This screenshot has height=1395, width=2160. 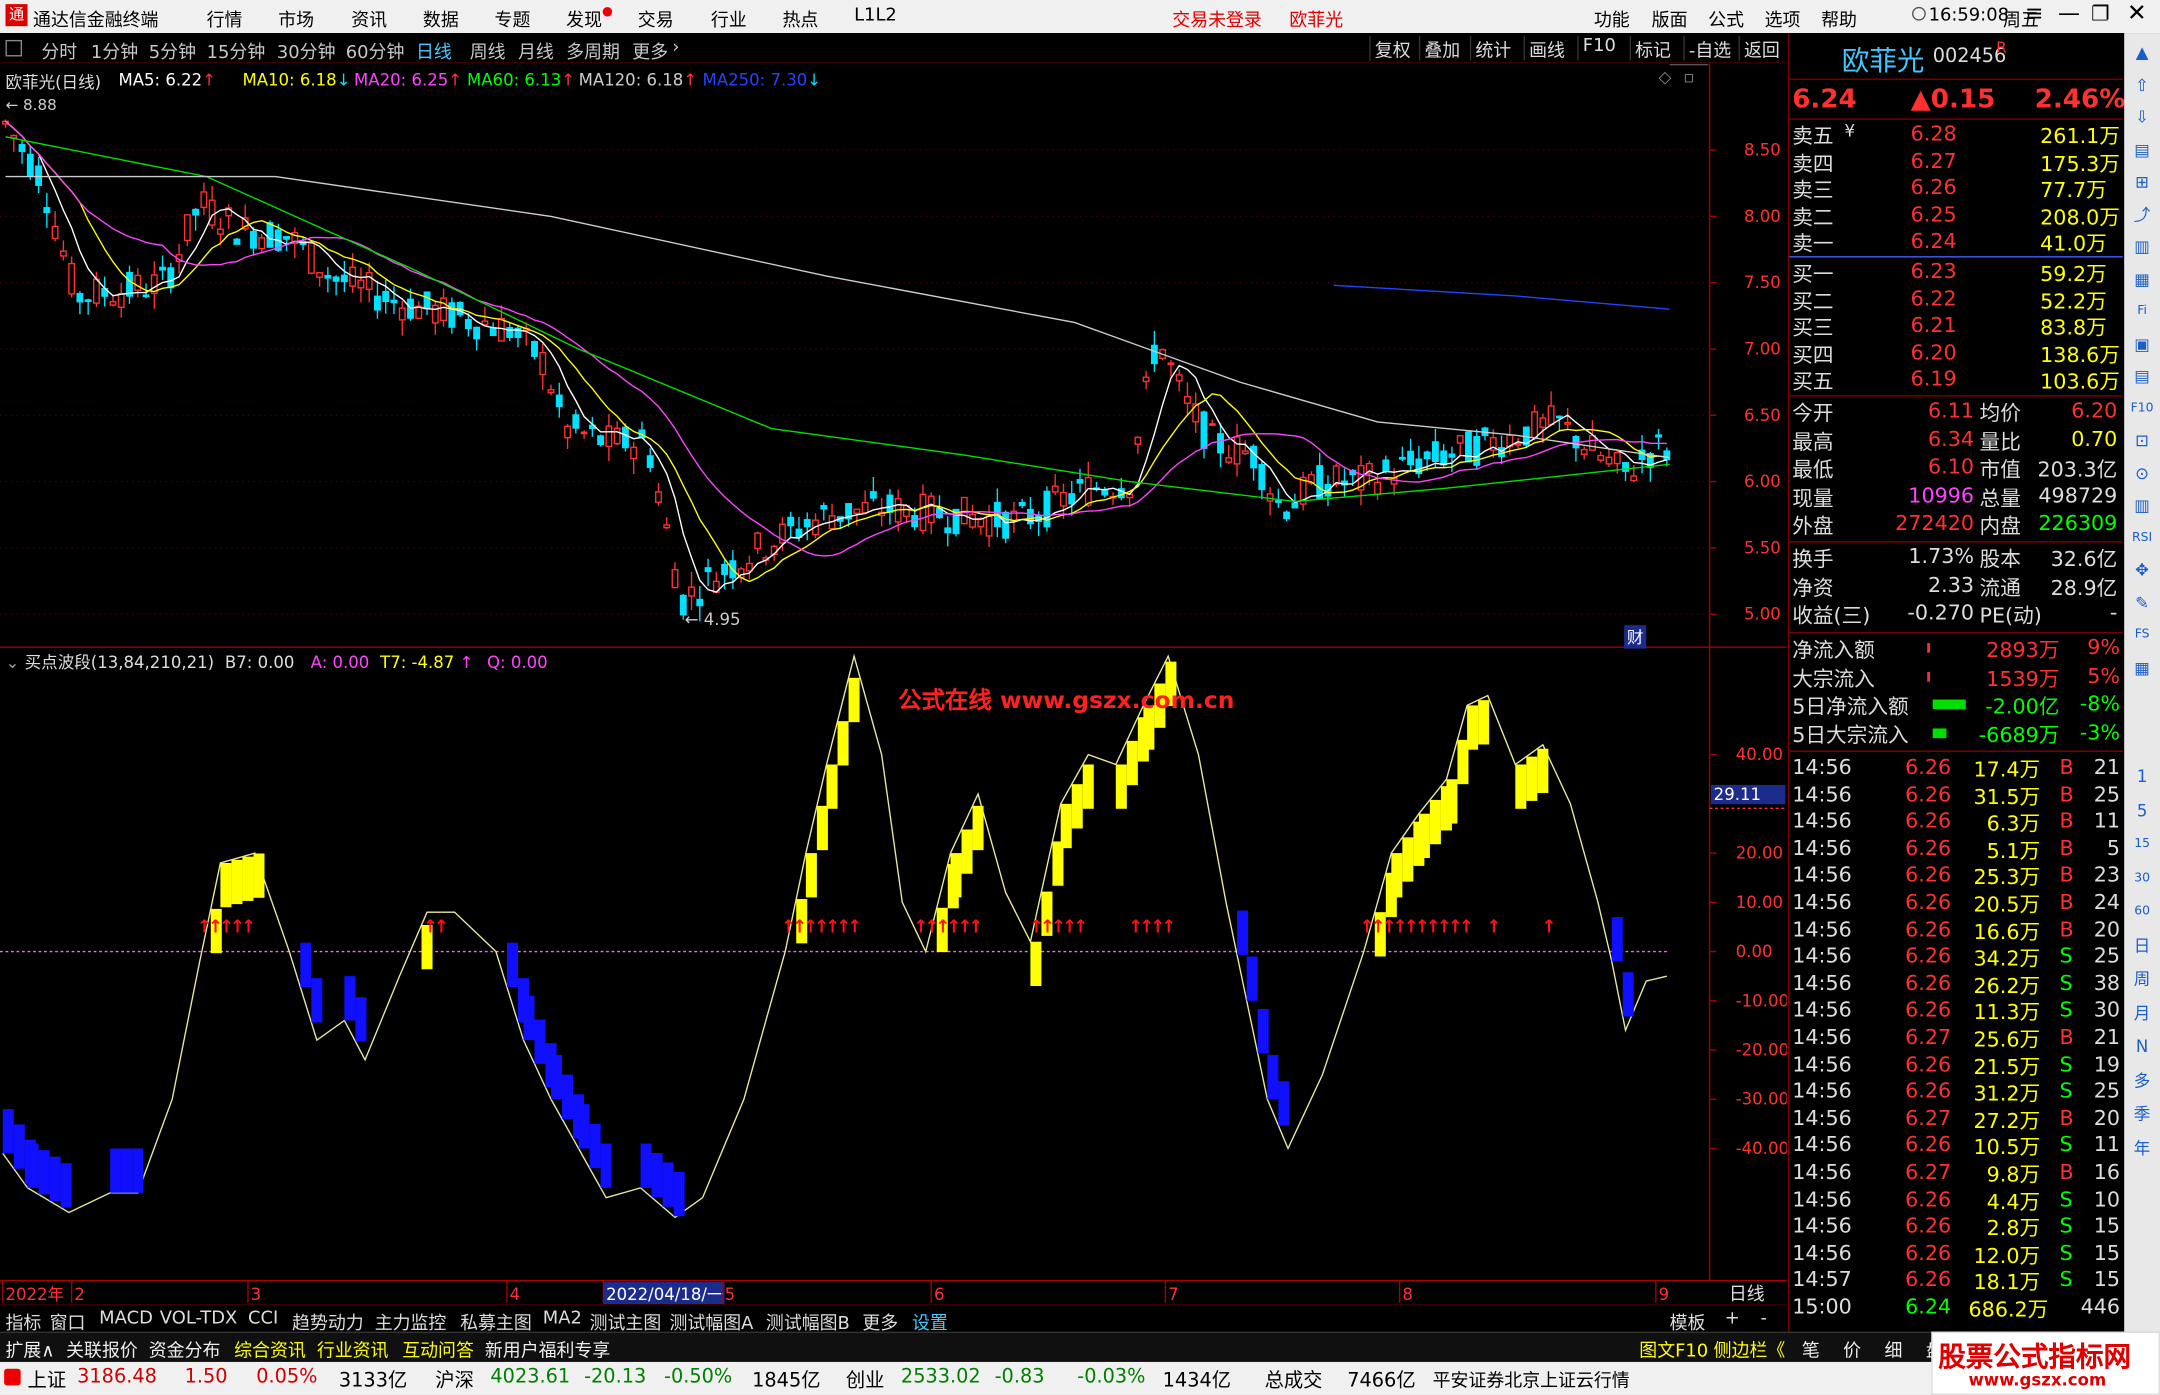 I want to click on side-tool-icon: 5, so click(x=2142, y=811).